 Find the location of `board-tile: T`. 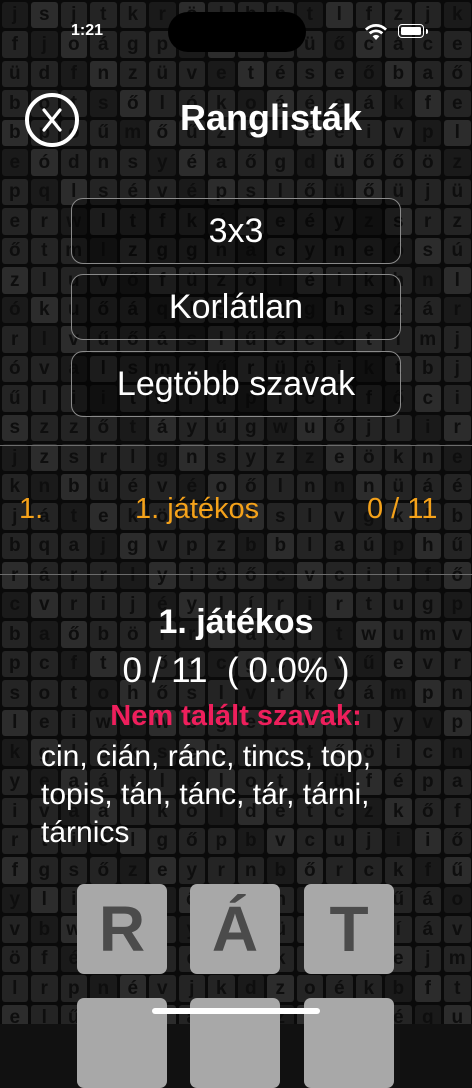

board-tile: T is located at coordinates (349, 929).